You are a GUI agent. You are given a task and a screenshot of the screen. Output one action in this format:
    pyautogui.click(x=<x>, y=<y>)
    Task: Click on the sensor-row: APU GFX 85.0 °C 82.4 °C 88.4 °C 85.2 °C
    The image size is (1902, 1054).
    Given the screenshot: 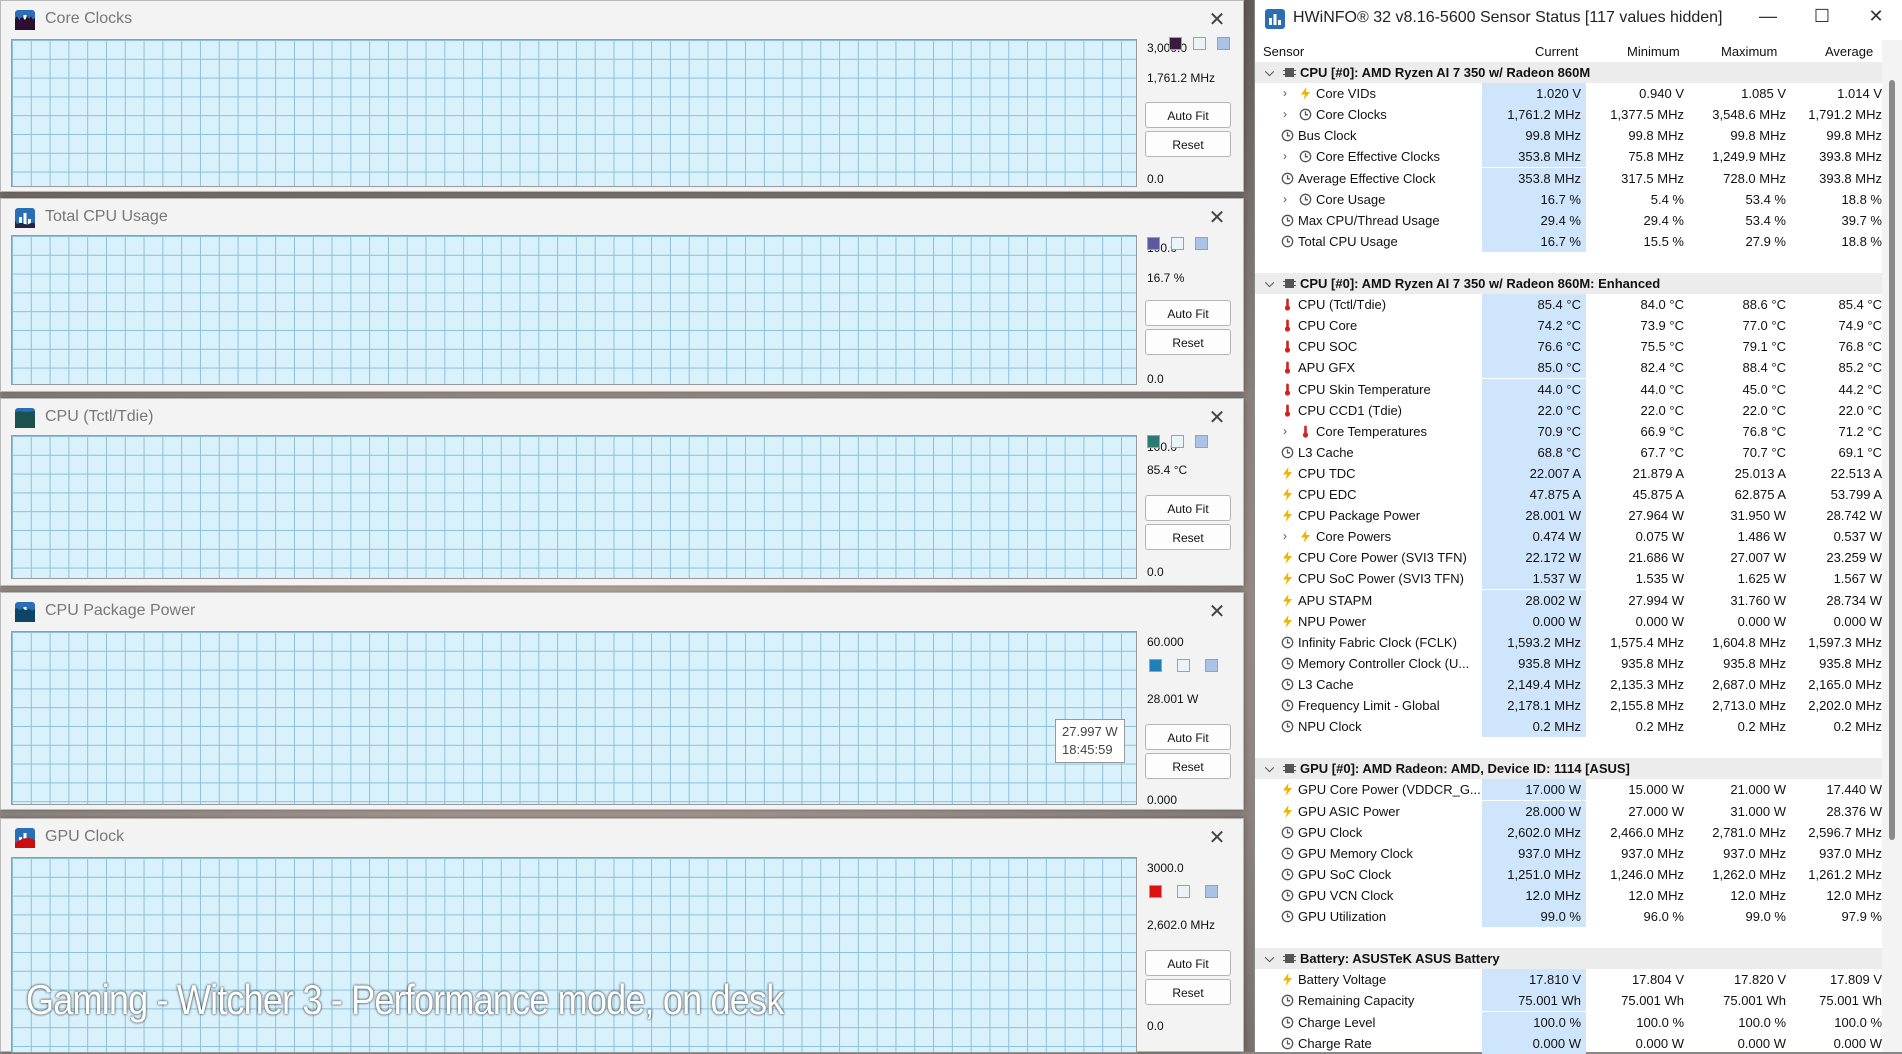 What is the action you would take?
    pyautogui.click(x=1568, y=368)
    